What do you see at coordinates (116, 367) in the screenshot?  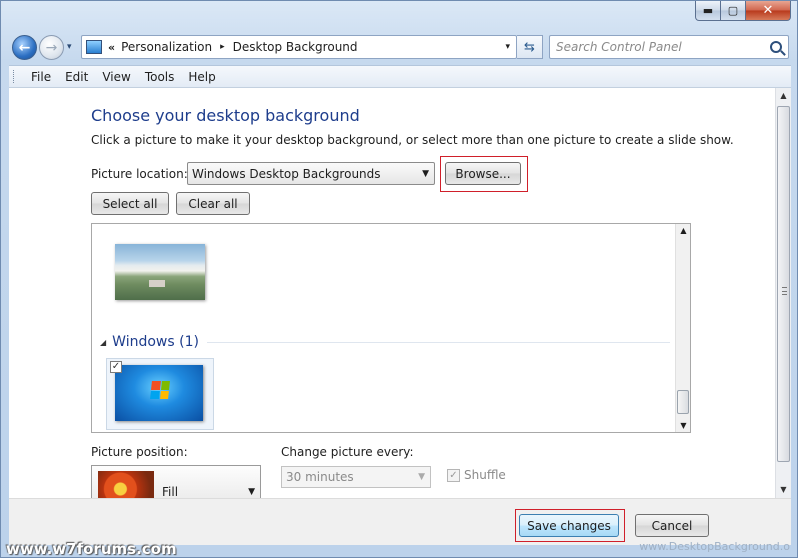 I see `thumbnail-checkbox: ✓` at bounding box center [116, 367].